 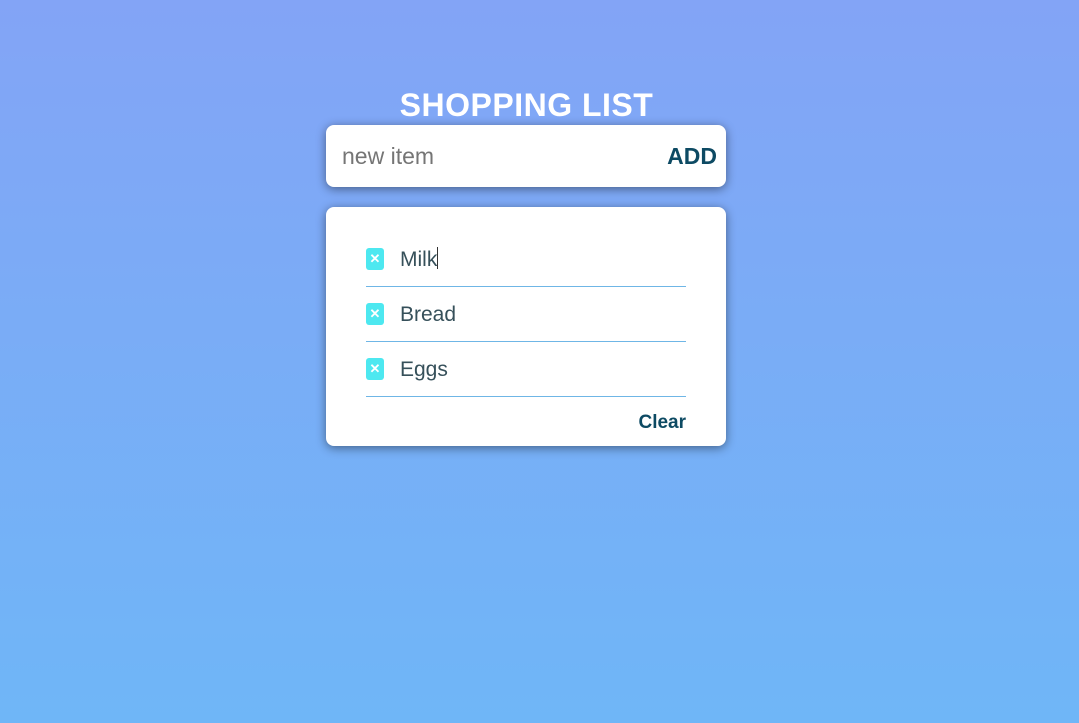 What do you see at coordinates (662, 423) in the screenshot?
I see `clear-button: Clear` at bounding box center [662, 423].